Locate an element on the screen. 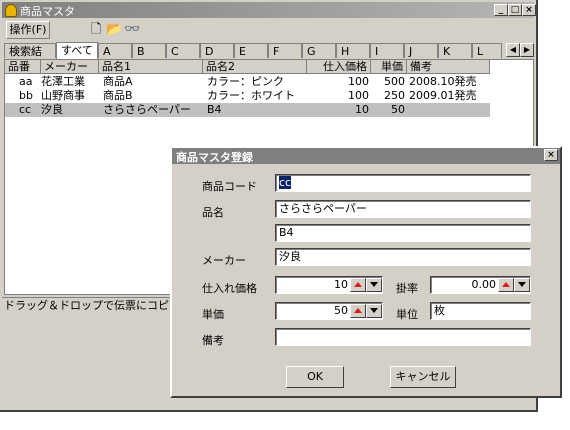  table-row-selected: cc 汐良 さらさらペーパー B4 10 50 is located at coordinates (247, 110).